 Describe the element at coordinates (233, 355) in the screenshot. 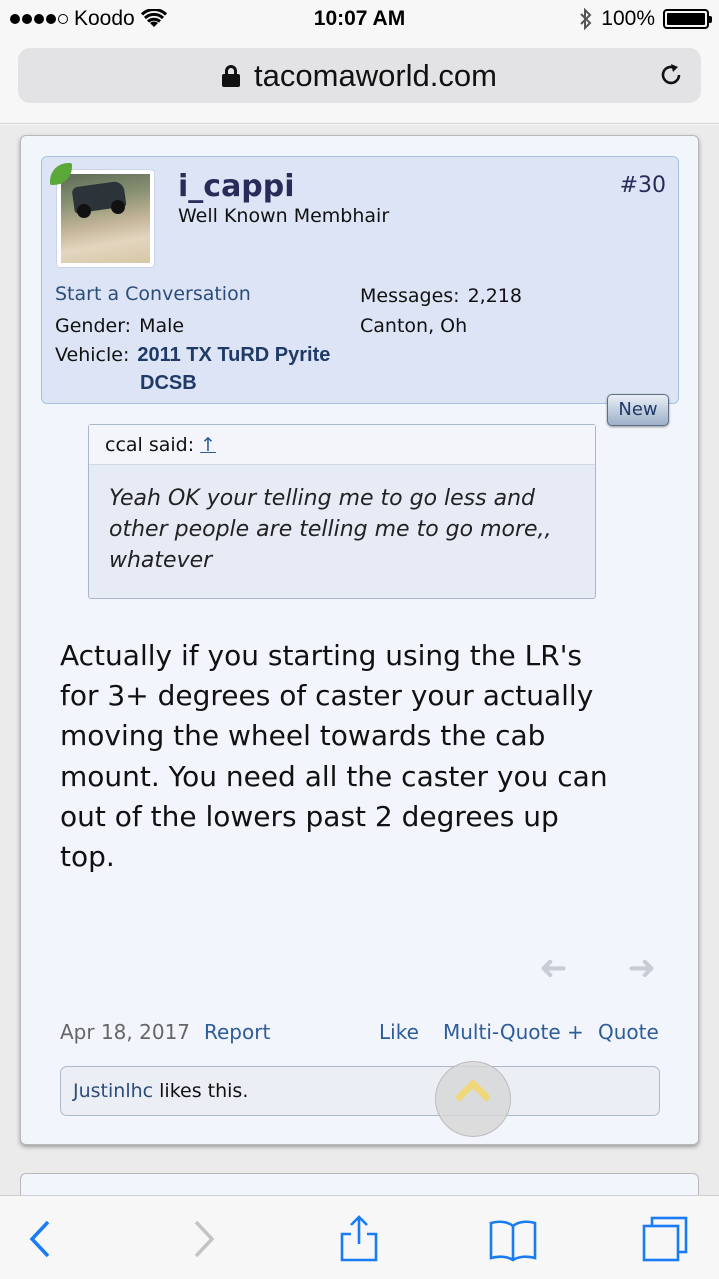

I see `vehicle-value: 2011 TX TuRD Pyrite` at that location.